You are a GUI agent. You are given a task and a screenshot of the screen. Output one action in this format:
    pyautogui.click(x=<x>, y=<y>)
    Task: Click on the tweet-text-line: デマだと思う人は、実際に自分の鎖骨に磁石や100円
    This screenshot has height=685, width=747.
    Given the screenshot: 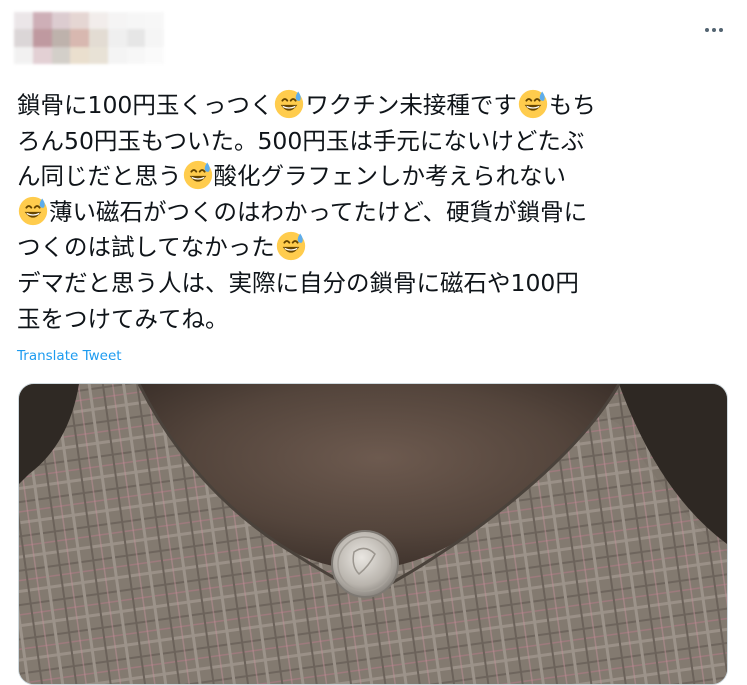 What is the action you would take?
    pyautogui.click(x=373, y=284)
    